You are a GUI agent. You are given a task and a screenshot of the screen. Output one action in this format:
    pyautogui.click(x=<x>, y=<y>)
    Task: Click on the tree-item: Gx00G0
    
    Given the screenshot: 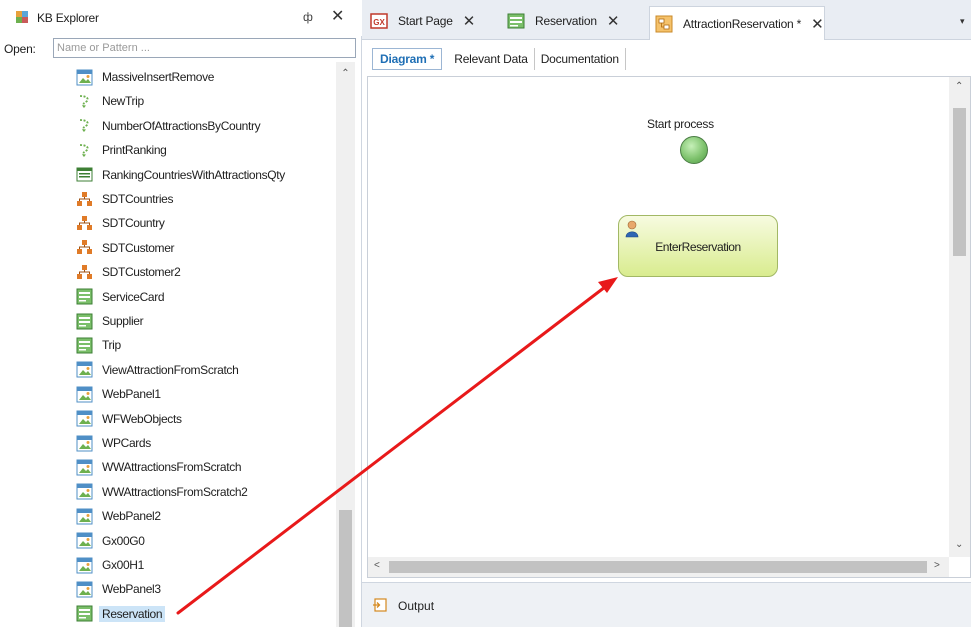 What is the action you would take?
    pyautogui.click(x=205, y=541)
    